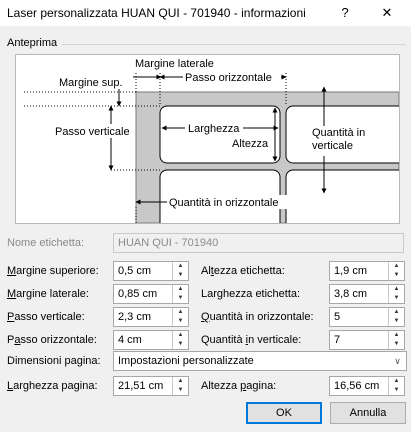 This screenshot has width=411, height=432. What do you see at coordinates (46, 243) in the screenshot?
I see `label-name-label: Nome etichetta:` at bounding box center [46, 243].